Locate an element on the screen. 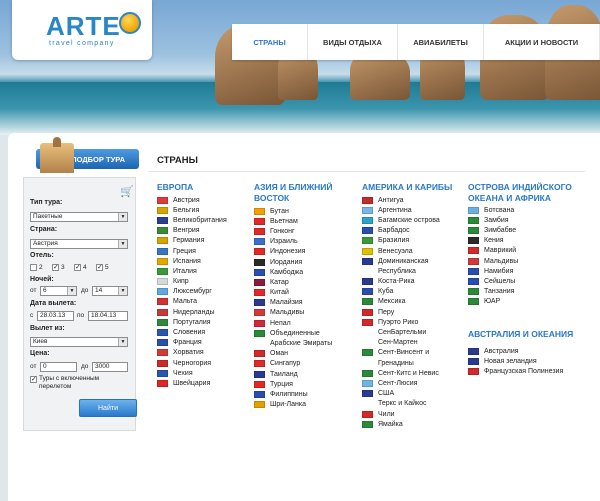 This screenshot has width=600, height=501. star-4-checkbox is located at coordinates (77, 267).